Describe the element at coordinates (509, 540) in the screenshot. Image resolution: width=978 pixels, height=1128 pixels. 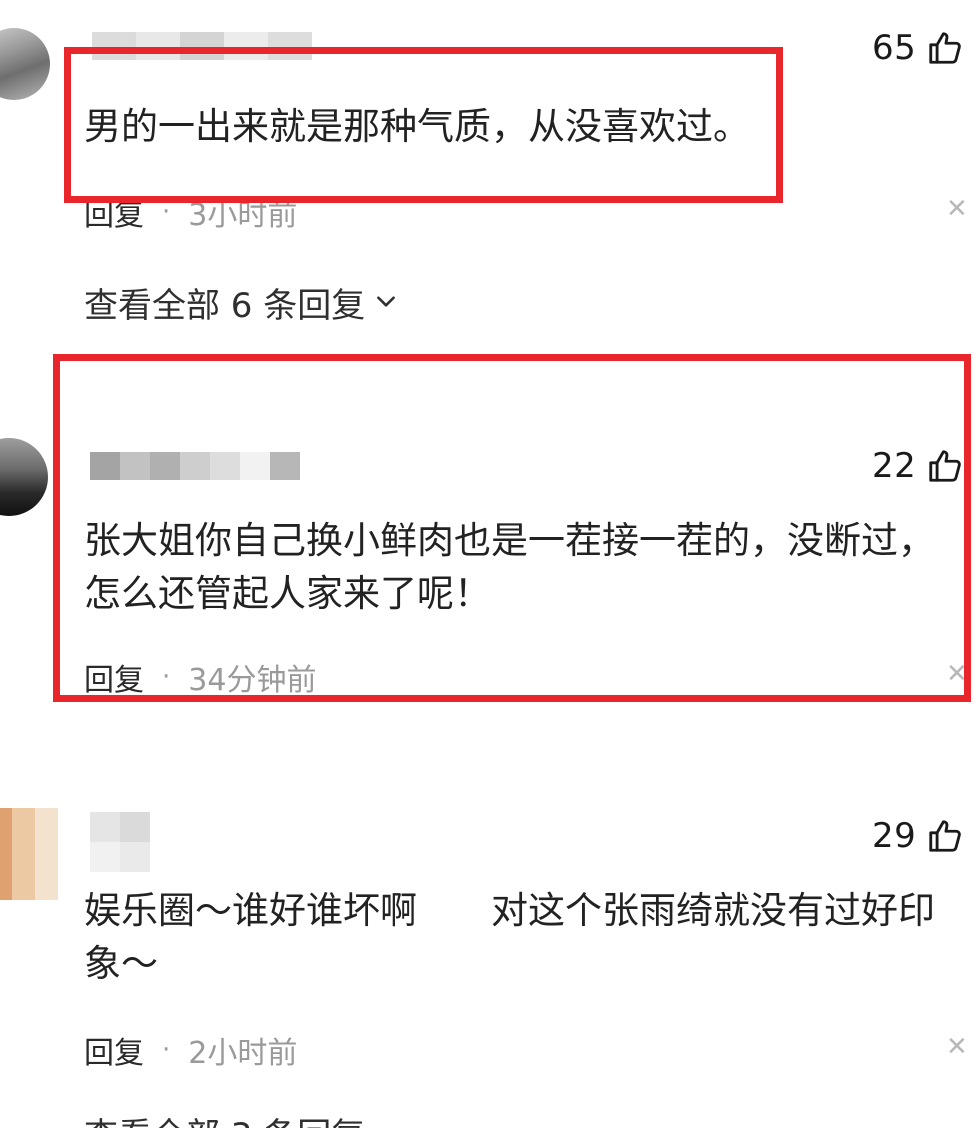
I see `comment-line: 张大姐你自己换小鲜肉也是一茬接一茬的，没断过，` at that location.